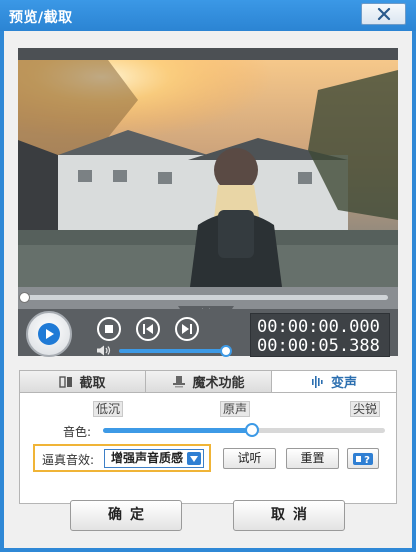  Describe the element at coordinates (208, 54) in the screenshot. I see `video-top-bar` at that location.